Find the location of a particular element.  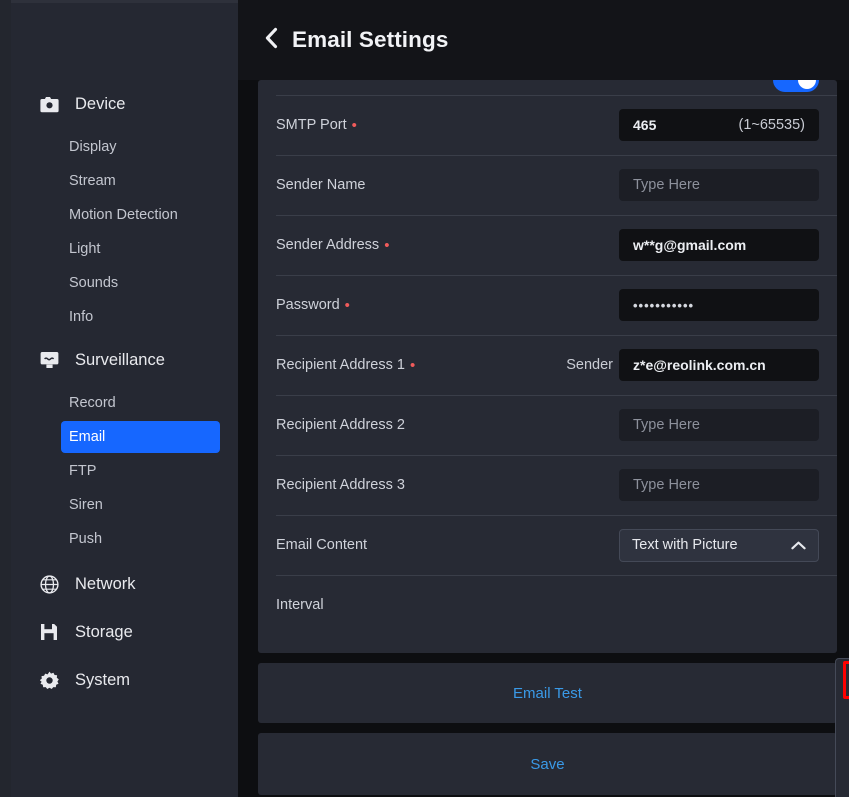

sender-name-input: Type Here is located at coordinates (719, 185).